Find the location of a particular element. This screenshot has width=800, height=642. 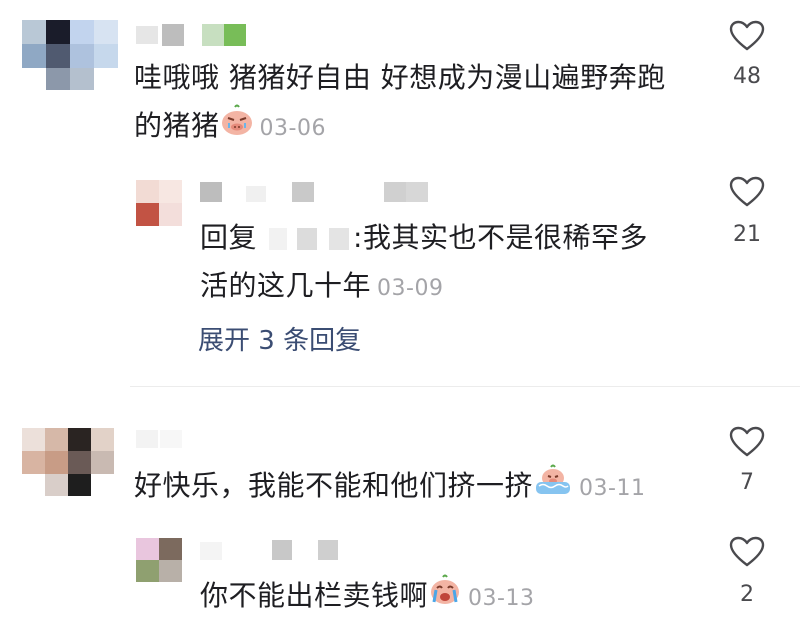

reply-text: 你不能出栏卖钱啊 is located at coordinates (314, 595).